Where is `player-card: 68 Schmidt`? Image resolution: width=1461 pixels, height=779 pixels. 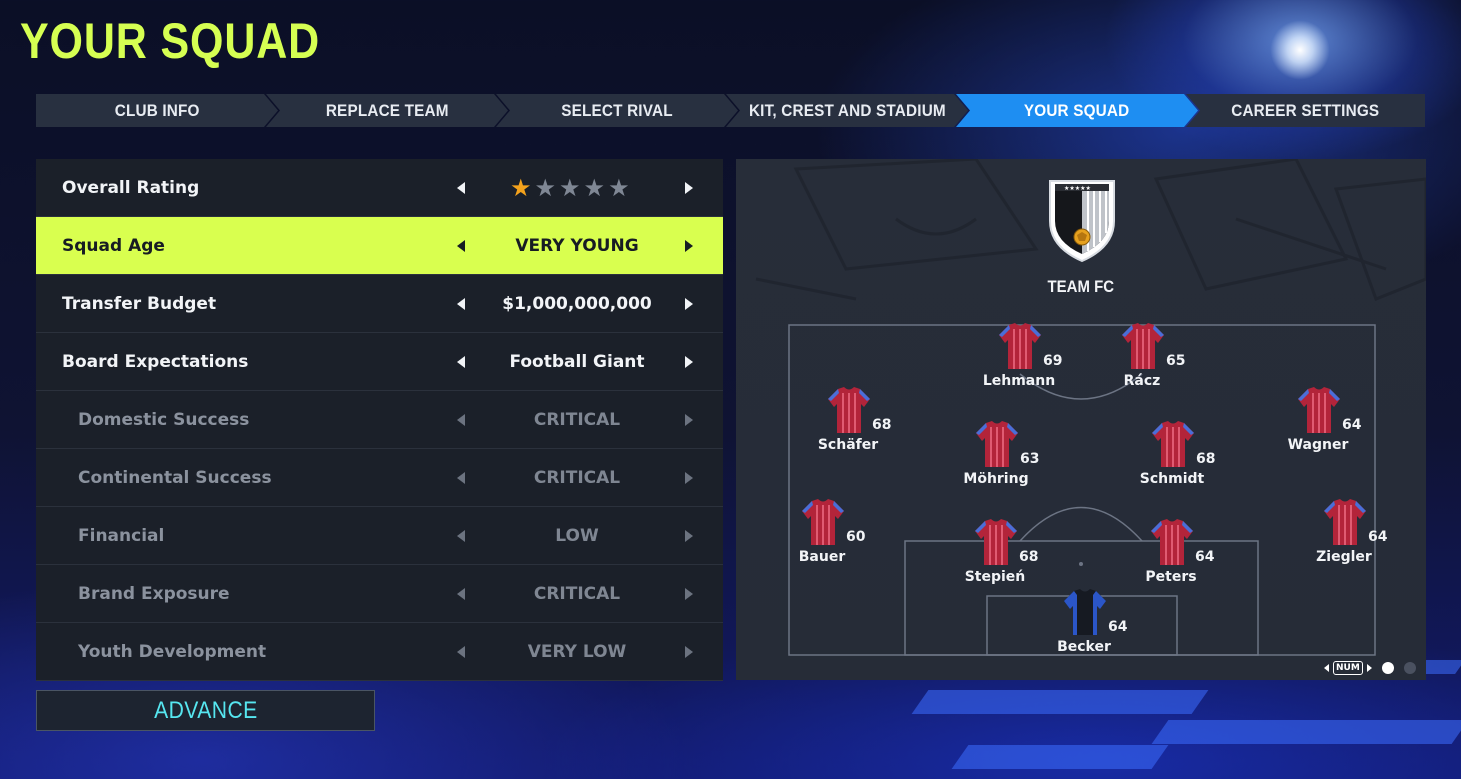
player-card: 68 Schmidt is located at coordinates (1172, 456).